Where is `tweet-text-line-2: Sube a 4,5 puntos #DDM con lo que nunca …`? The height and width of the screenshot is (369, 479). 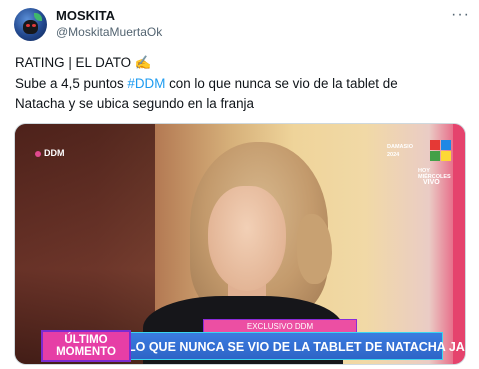 tweet-text-line-2: Sube a 4,5 puntos #DDM con lo que nunca … is located at coordinates (206, 83).